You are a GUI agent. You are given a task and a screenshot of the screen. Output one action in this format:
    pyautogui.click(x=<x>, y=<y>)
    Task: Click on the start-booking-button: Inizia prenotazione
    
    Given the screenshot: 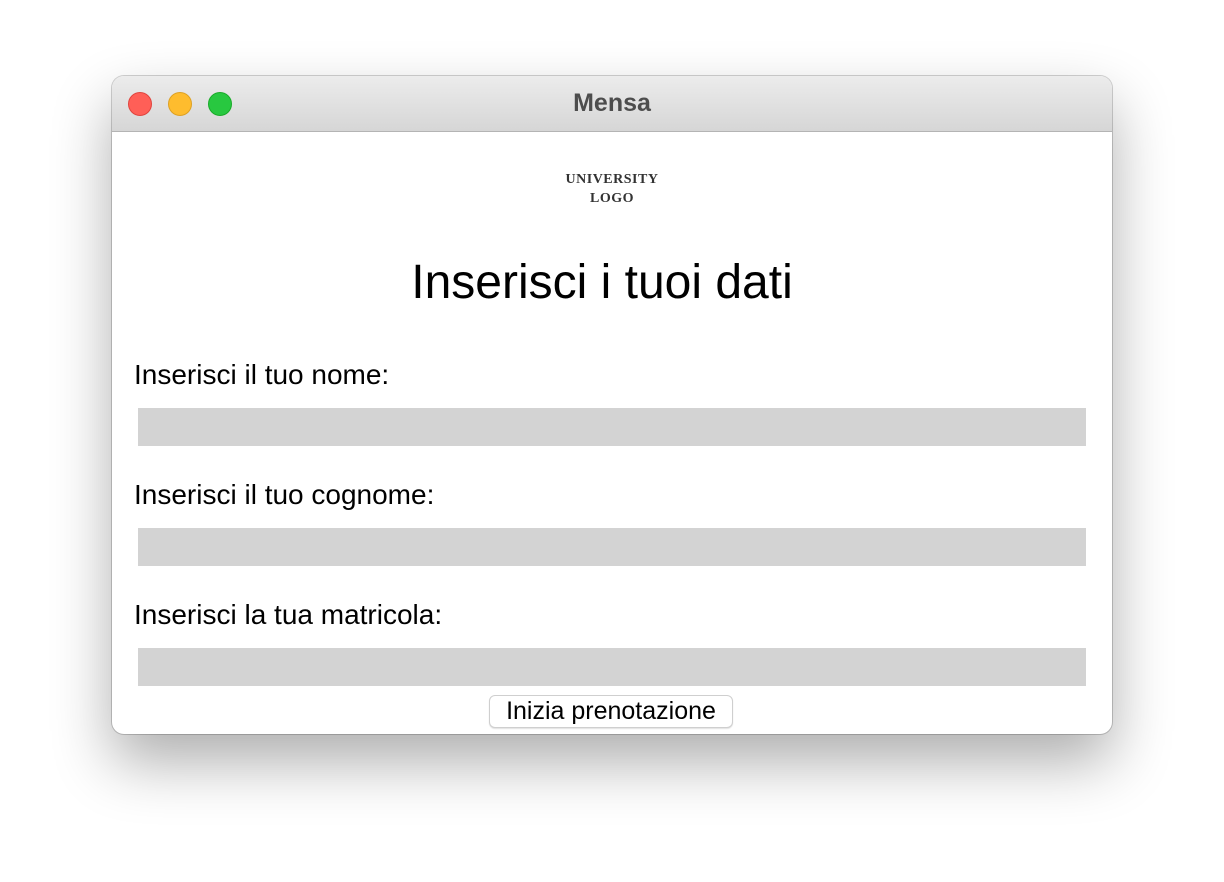 What is the action you would take?
    pyautogui.click(x=611, y=711)
    